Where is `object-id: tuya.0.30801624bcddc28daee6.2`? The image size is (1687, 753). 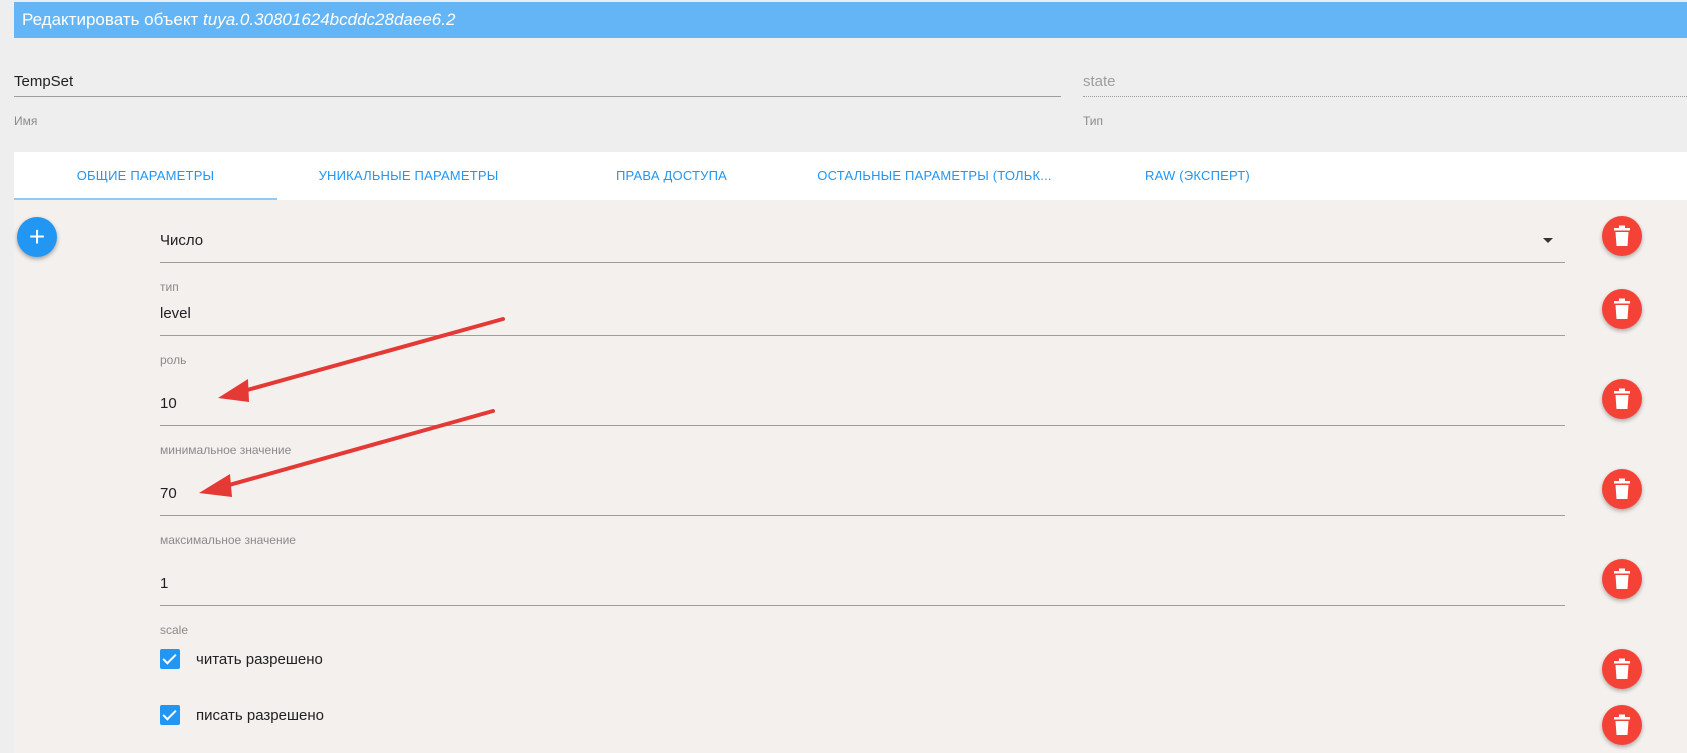
object-id: tuya.0.30801624bcddc28daee6.2 is located at coordinates (329, 19).